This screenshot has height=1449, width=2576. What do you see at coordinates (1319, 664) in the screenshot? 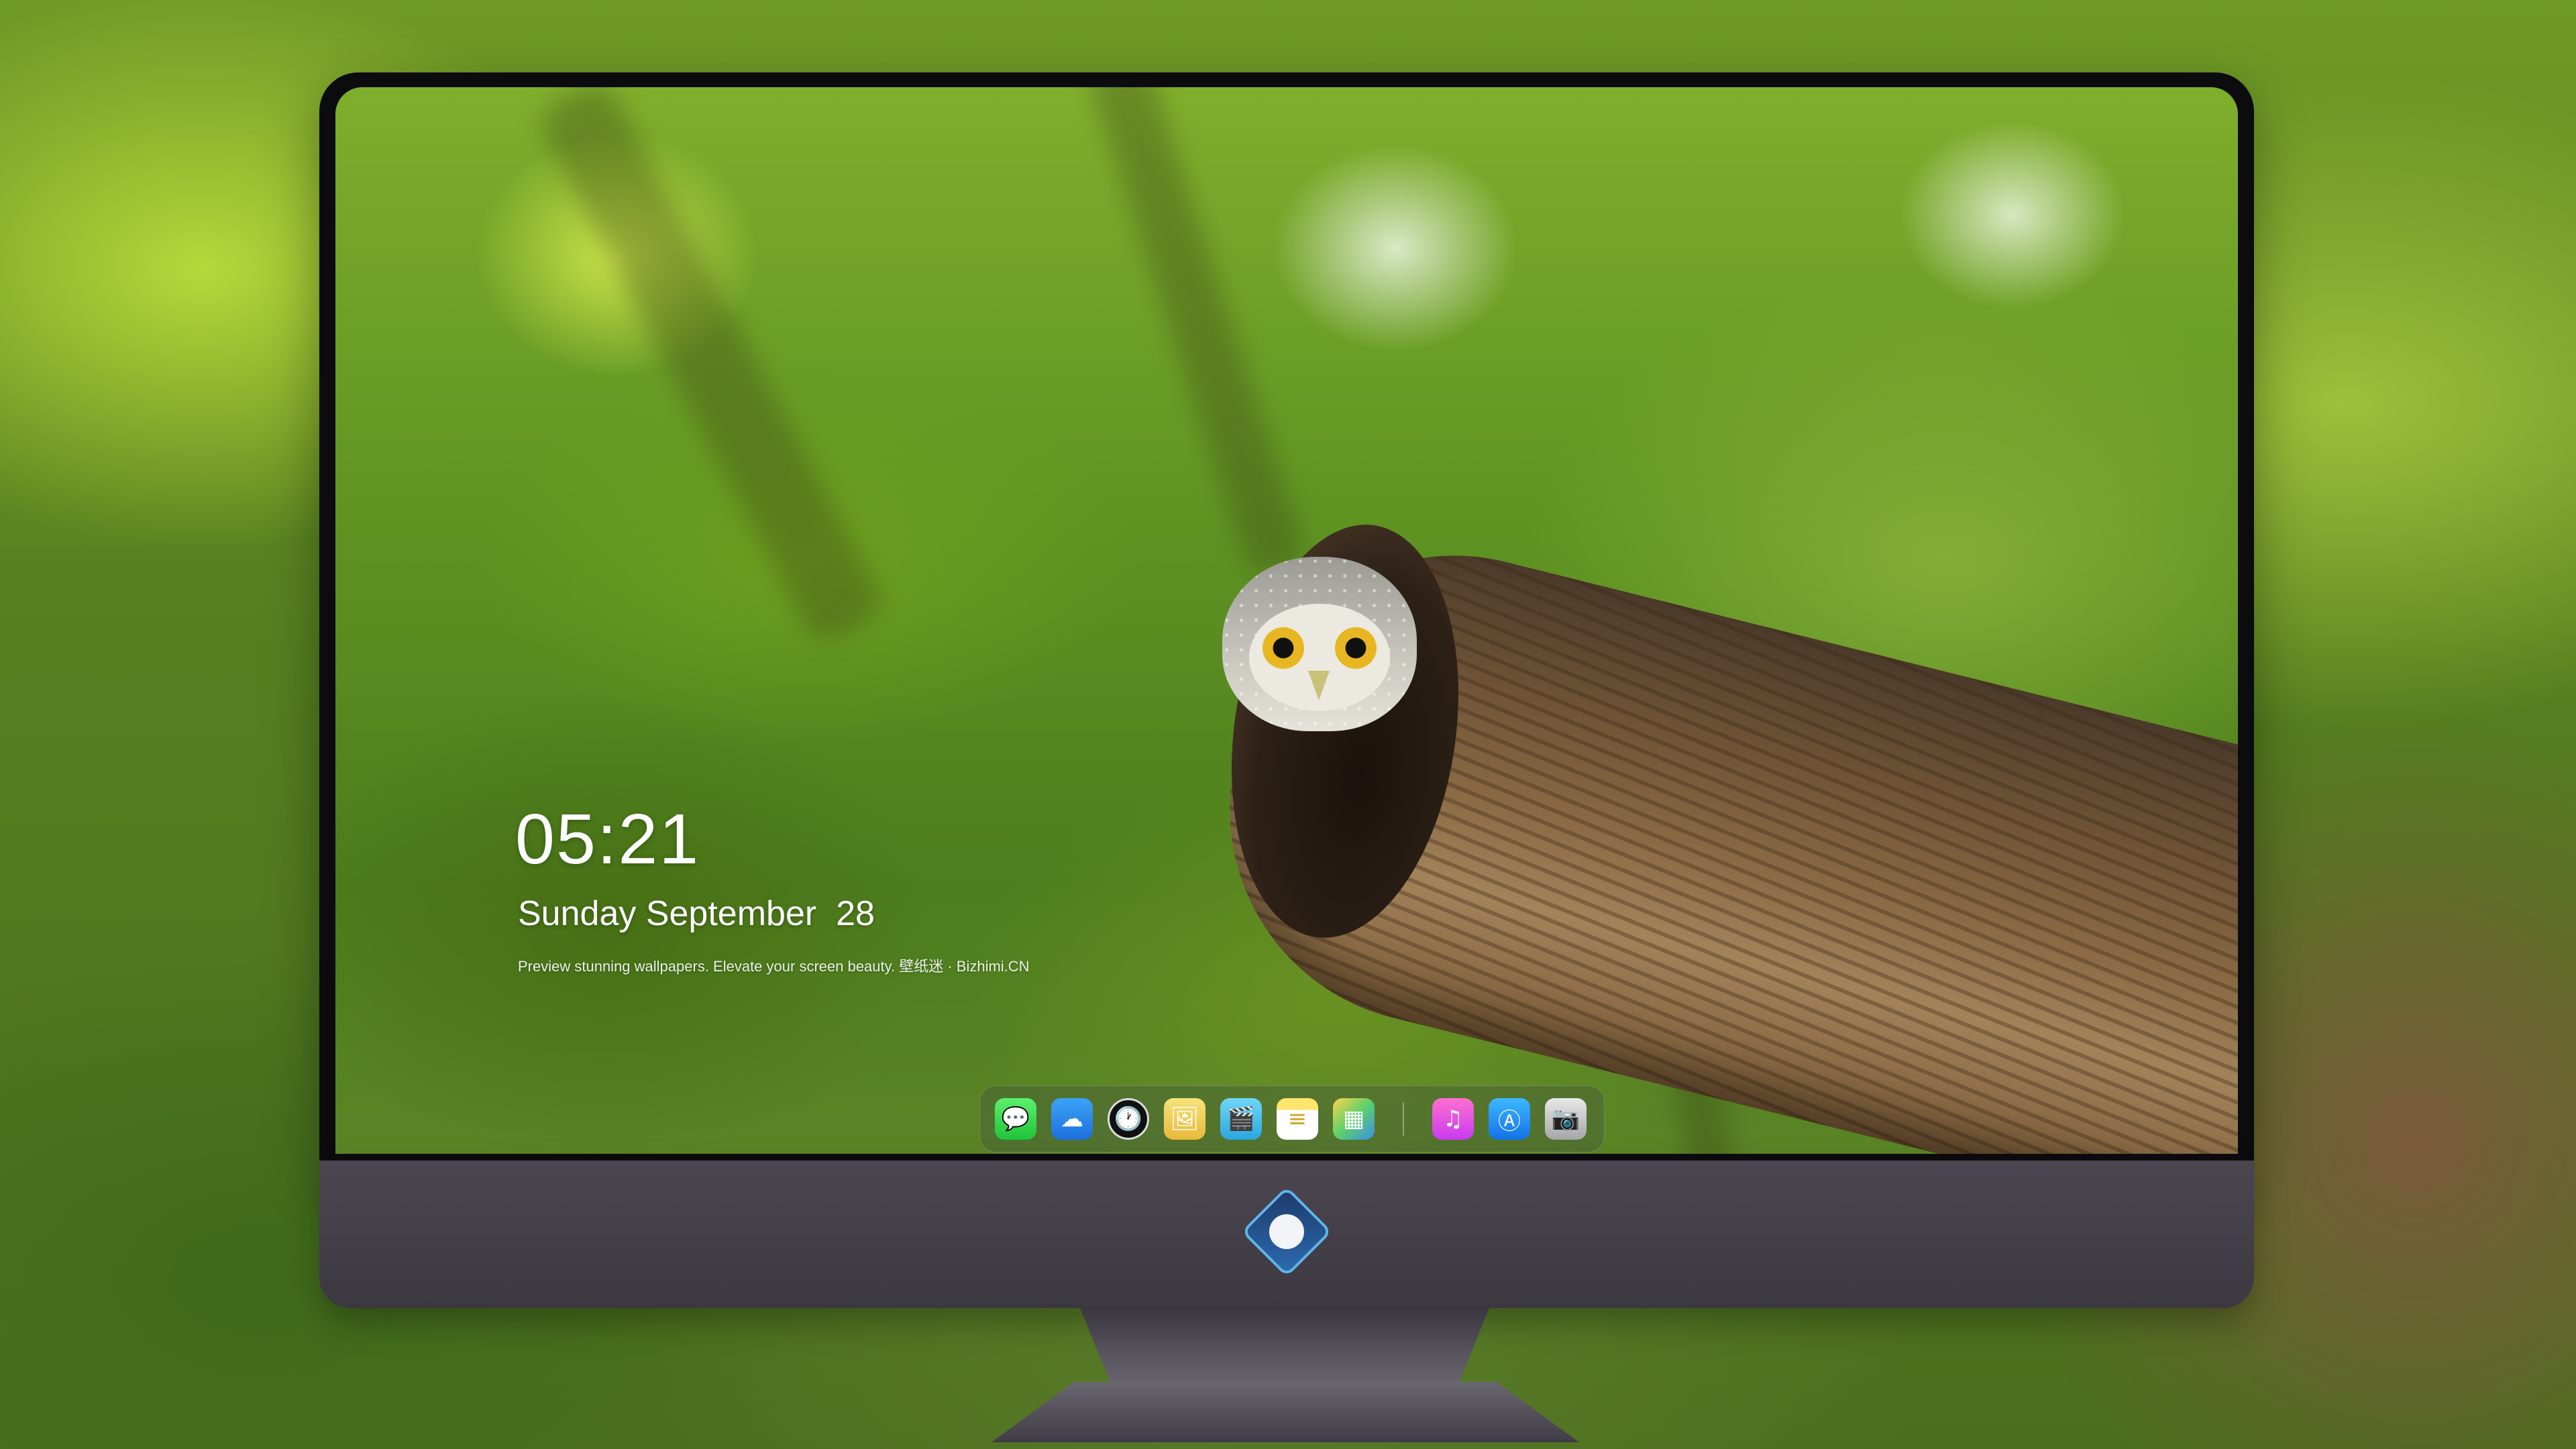
I see `owl` at bounding box center [1319, 664].